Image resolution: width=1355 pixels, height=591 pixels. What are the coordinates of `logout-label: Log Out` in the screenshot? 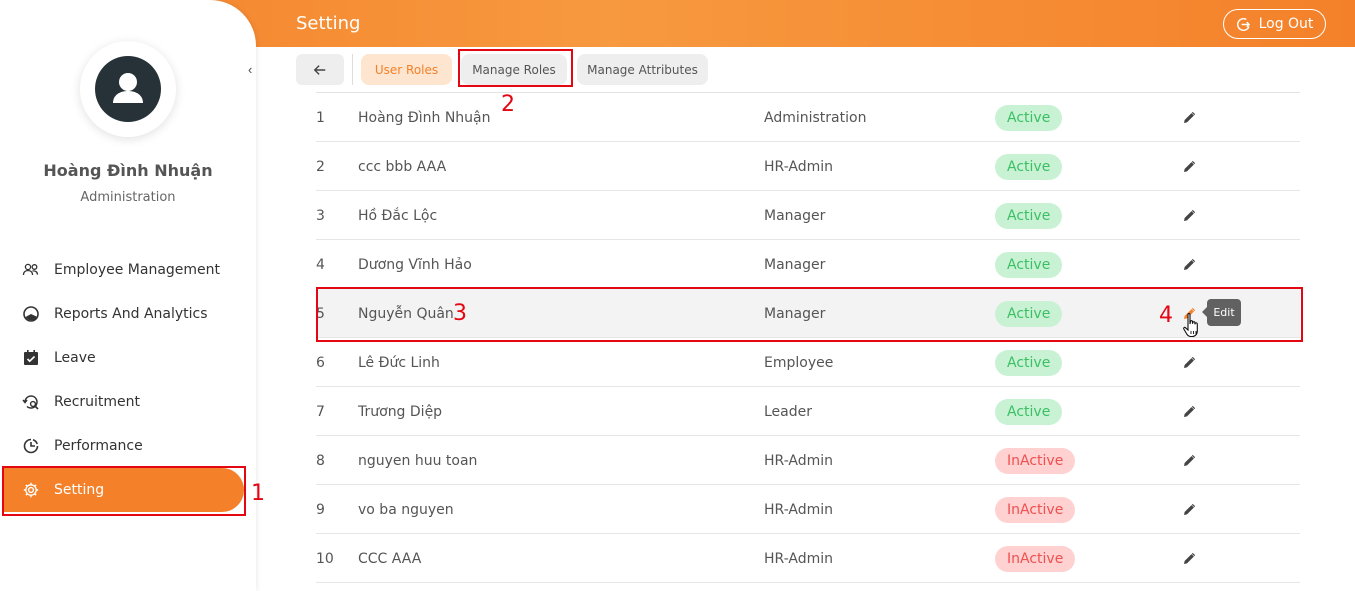 It's located at (1286, 24).